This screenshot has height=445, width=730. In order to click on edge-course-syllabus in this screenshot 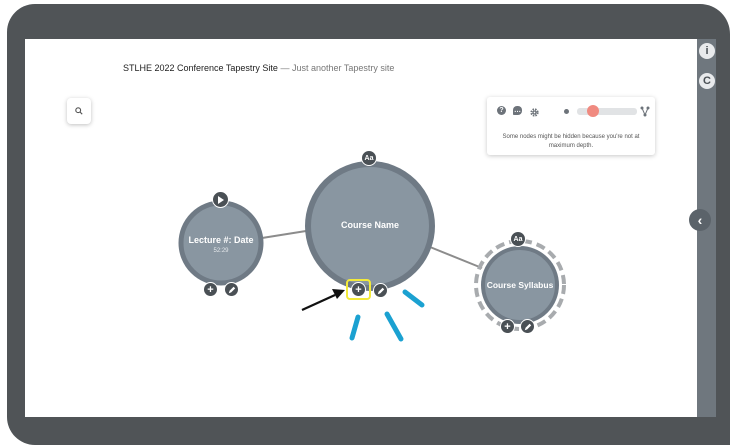, I will do `click(456, 257)`.